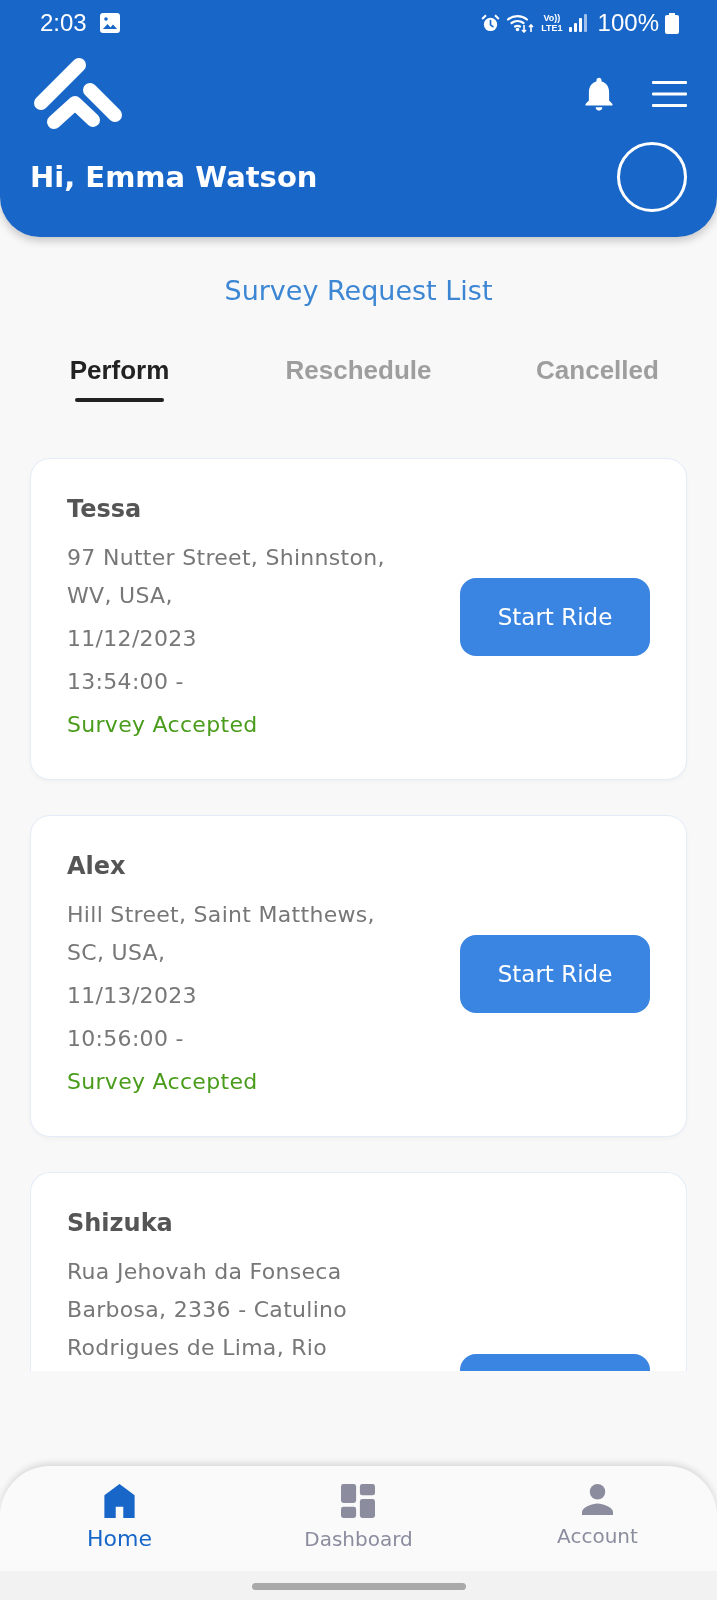 This screenshot has height=1600, width=717. Describe the element at coordinates (97, 866) in the screenshot. I see `customer-name: Alex` at that location.